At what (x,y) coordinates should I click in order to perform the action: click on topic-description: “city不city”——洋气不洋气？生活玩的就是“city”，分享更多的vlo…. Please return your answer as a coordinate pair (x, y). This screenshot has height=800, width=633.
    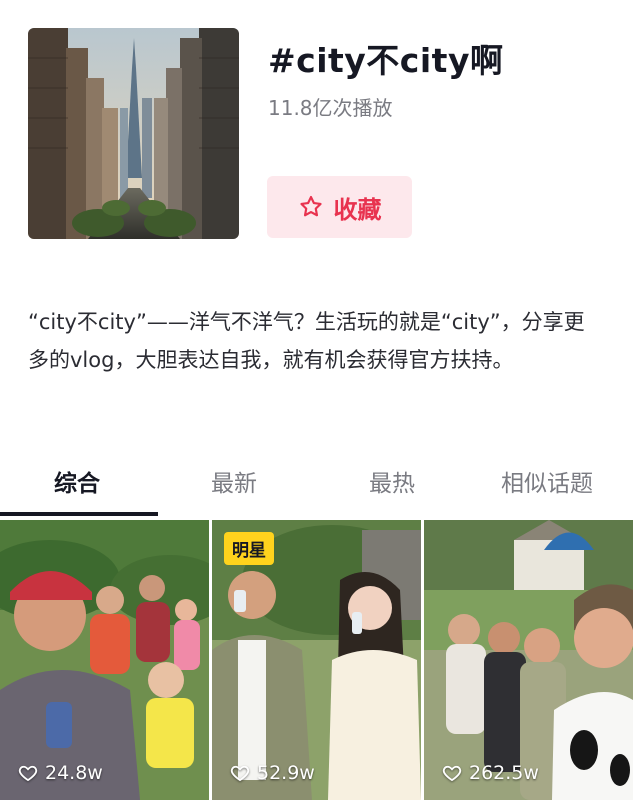
    Looking at the image, I should click on (306, 341).